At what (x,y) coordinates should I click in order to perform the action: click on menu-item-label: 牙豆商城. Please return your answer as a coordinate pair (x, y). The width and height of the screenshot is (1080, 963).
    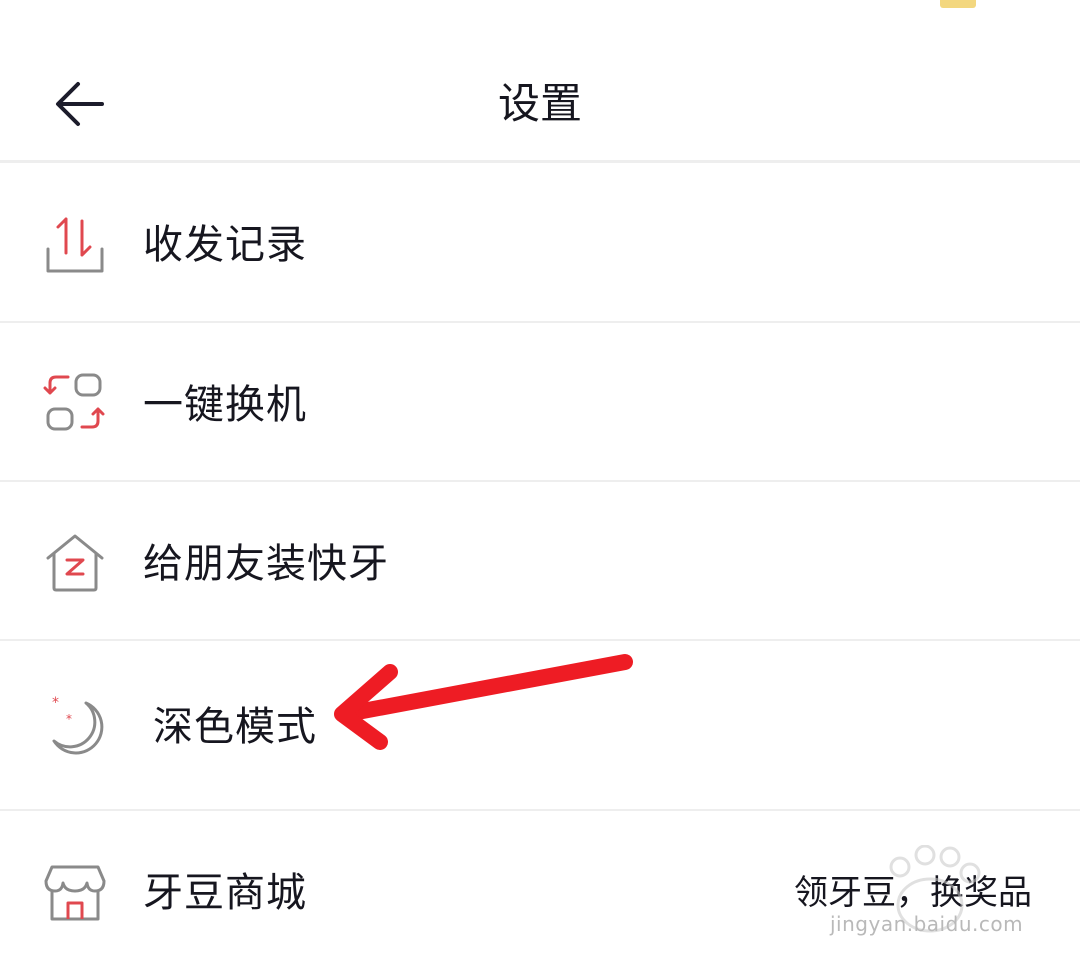
    Looking at the image, I should click on (225, 893).